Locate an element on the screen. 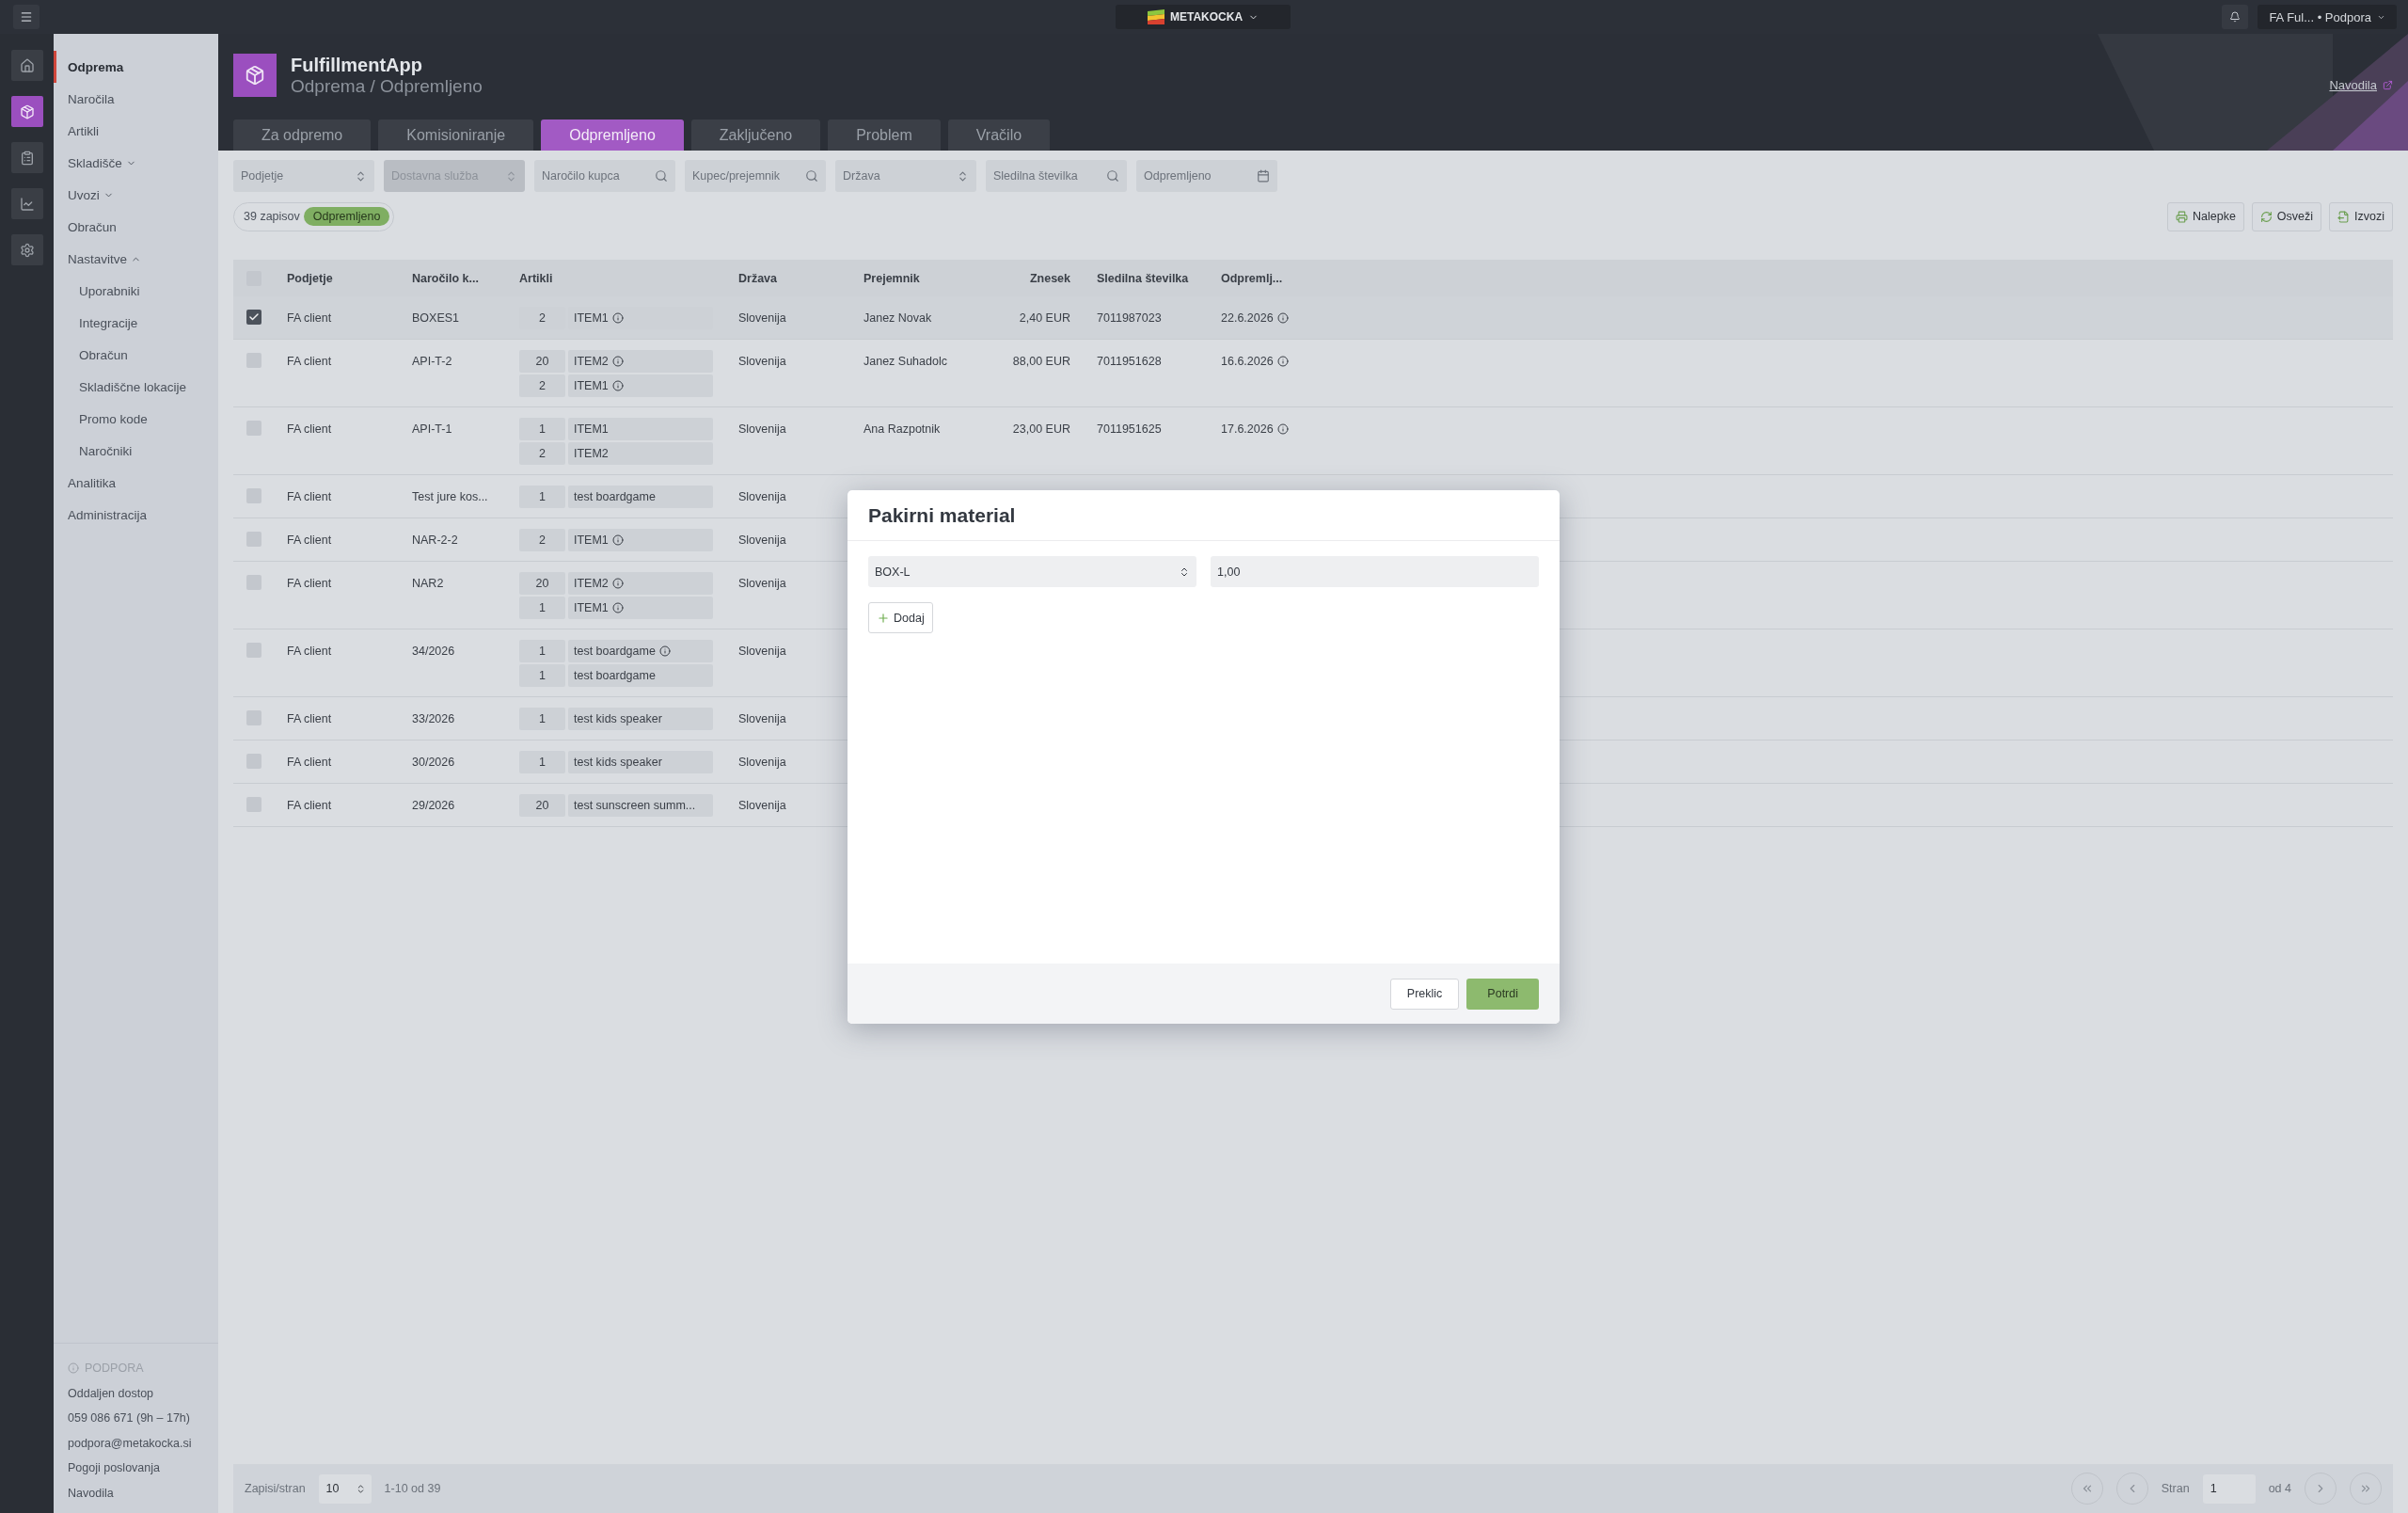 The image size is (2408, 1513). sidebar-item: Uvozi is located at coordinates (136, 195).